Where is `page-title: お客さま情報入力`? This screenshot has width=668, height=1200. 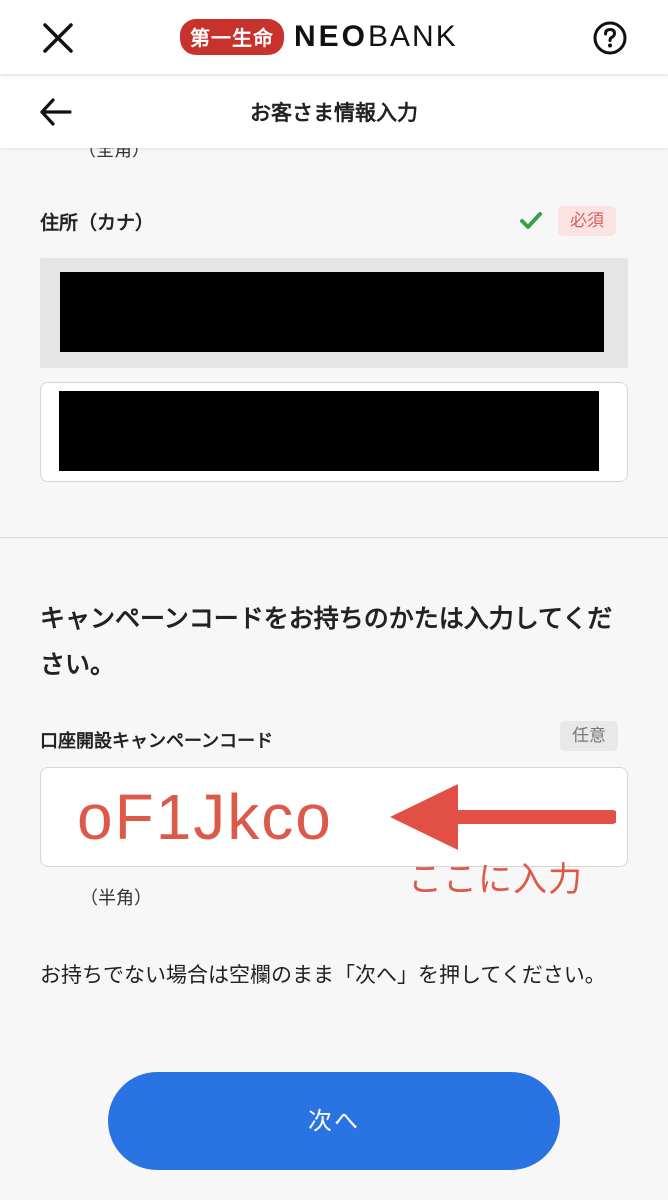
page-title: お客さま情報入力 is located at coordinates (334, 113).